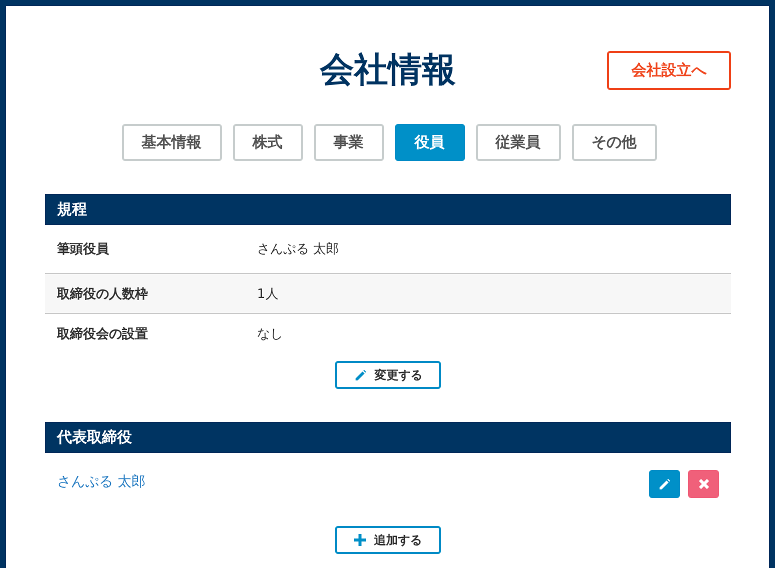  Describe the element at coordinates (360, 540) in the screenshot. I see `plus-icon` at that location.